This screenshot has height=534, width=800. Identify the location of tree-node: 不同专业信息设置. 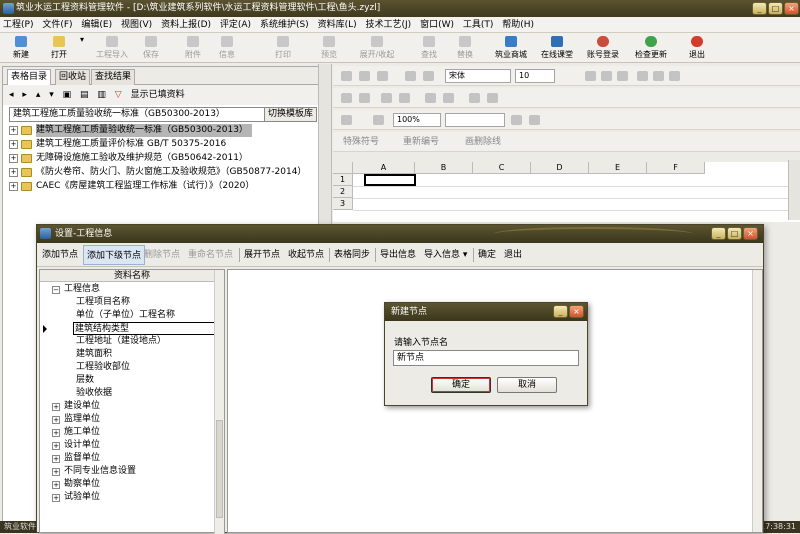
(100, 471).